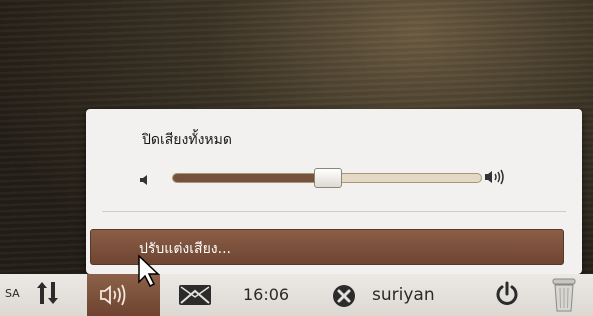 This screenshot has width=593, height=316. What do you see at coordinates (266, 294) in the screenshot?
I see `clock: 16:06` at bounding box center [266, 294].